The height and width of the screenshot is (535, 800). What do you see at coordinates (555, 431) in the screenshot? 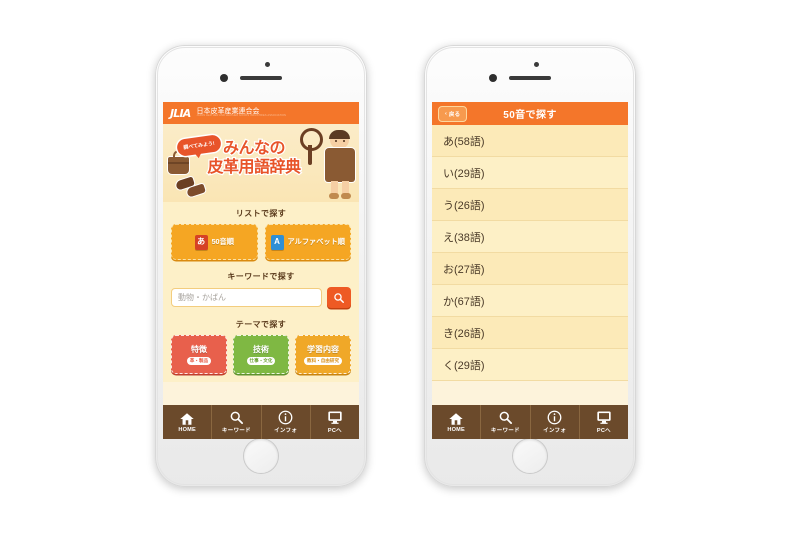
I see `nav-label-info-right: インフォ` at bounding box center [555, 431].